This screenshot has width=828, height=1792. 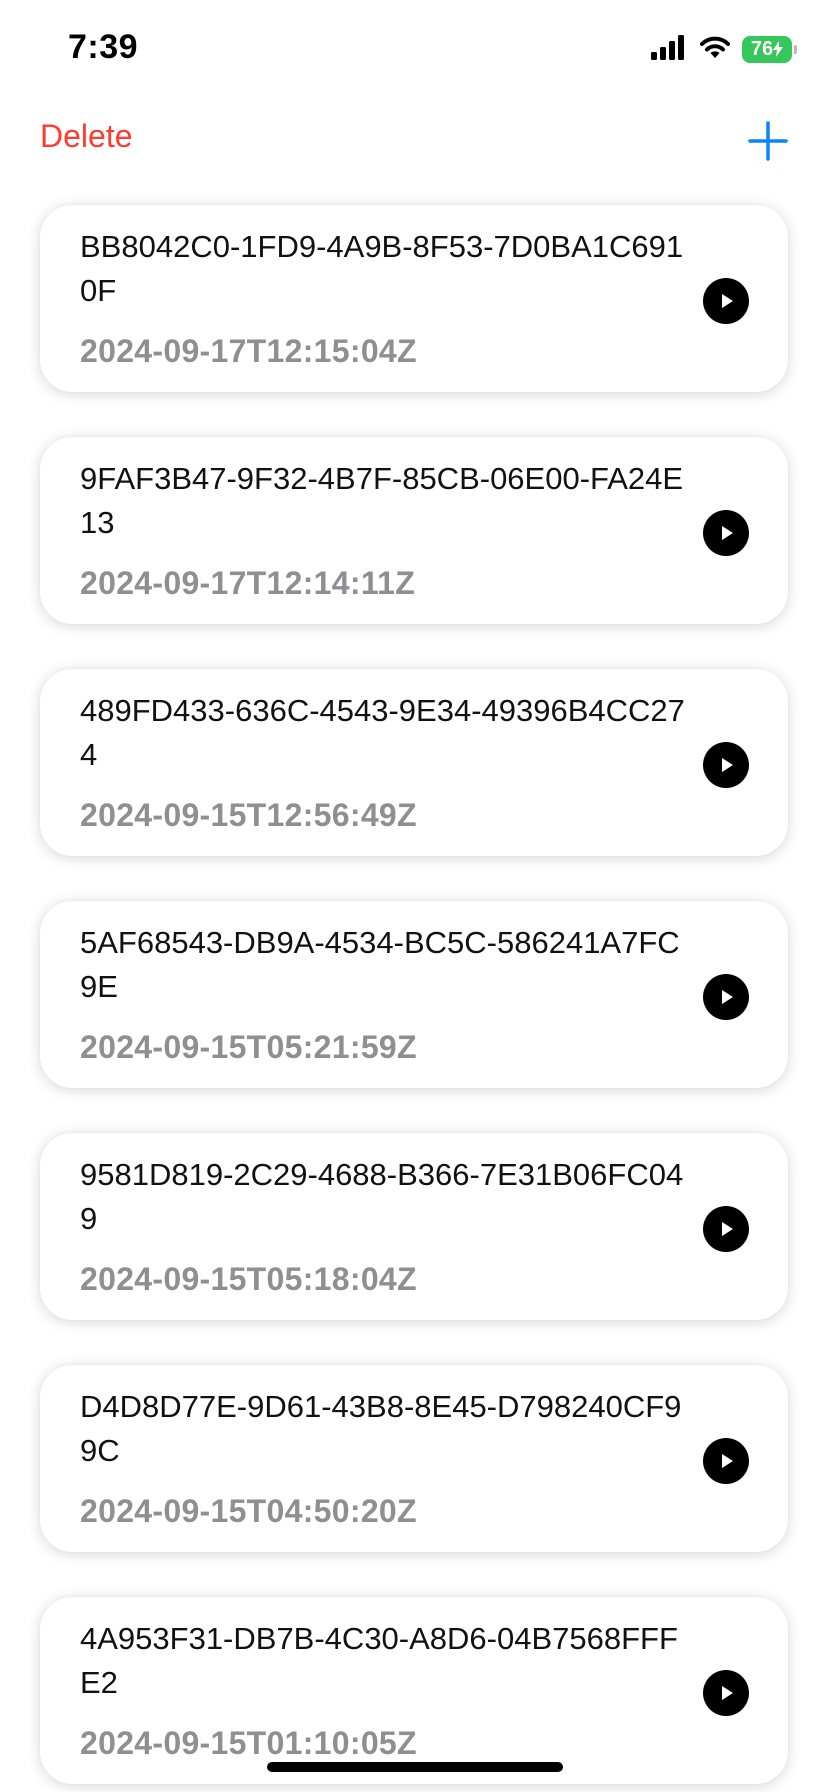 What do you see at coordinates (382, 268) in the screenshot?
I see `recording-id: BB8042C0-1FD9-4A9B-8F53-7D0BA1C6910F` at bounding box center [382, 268].